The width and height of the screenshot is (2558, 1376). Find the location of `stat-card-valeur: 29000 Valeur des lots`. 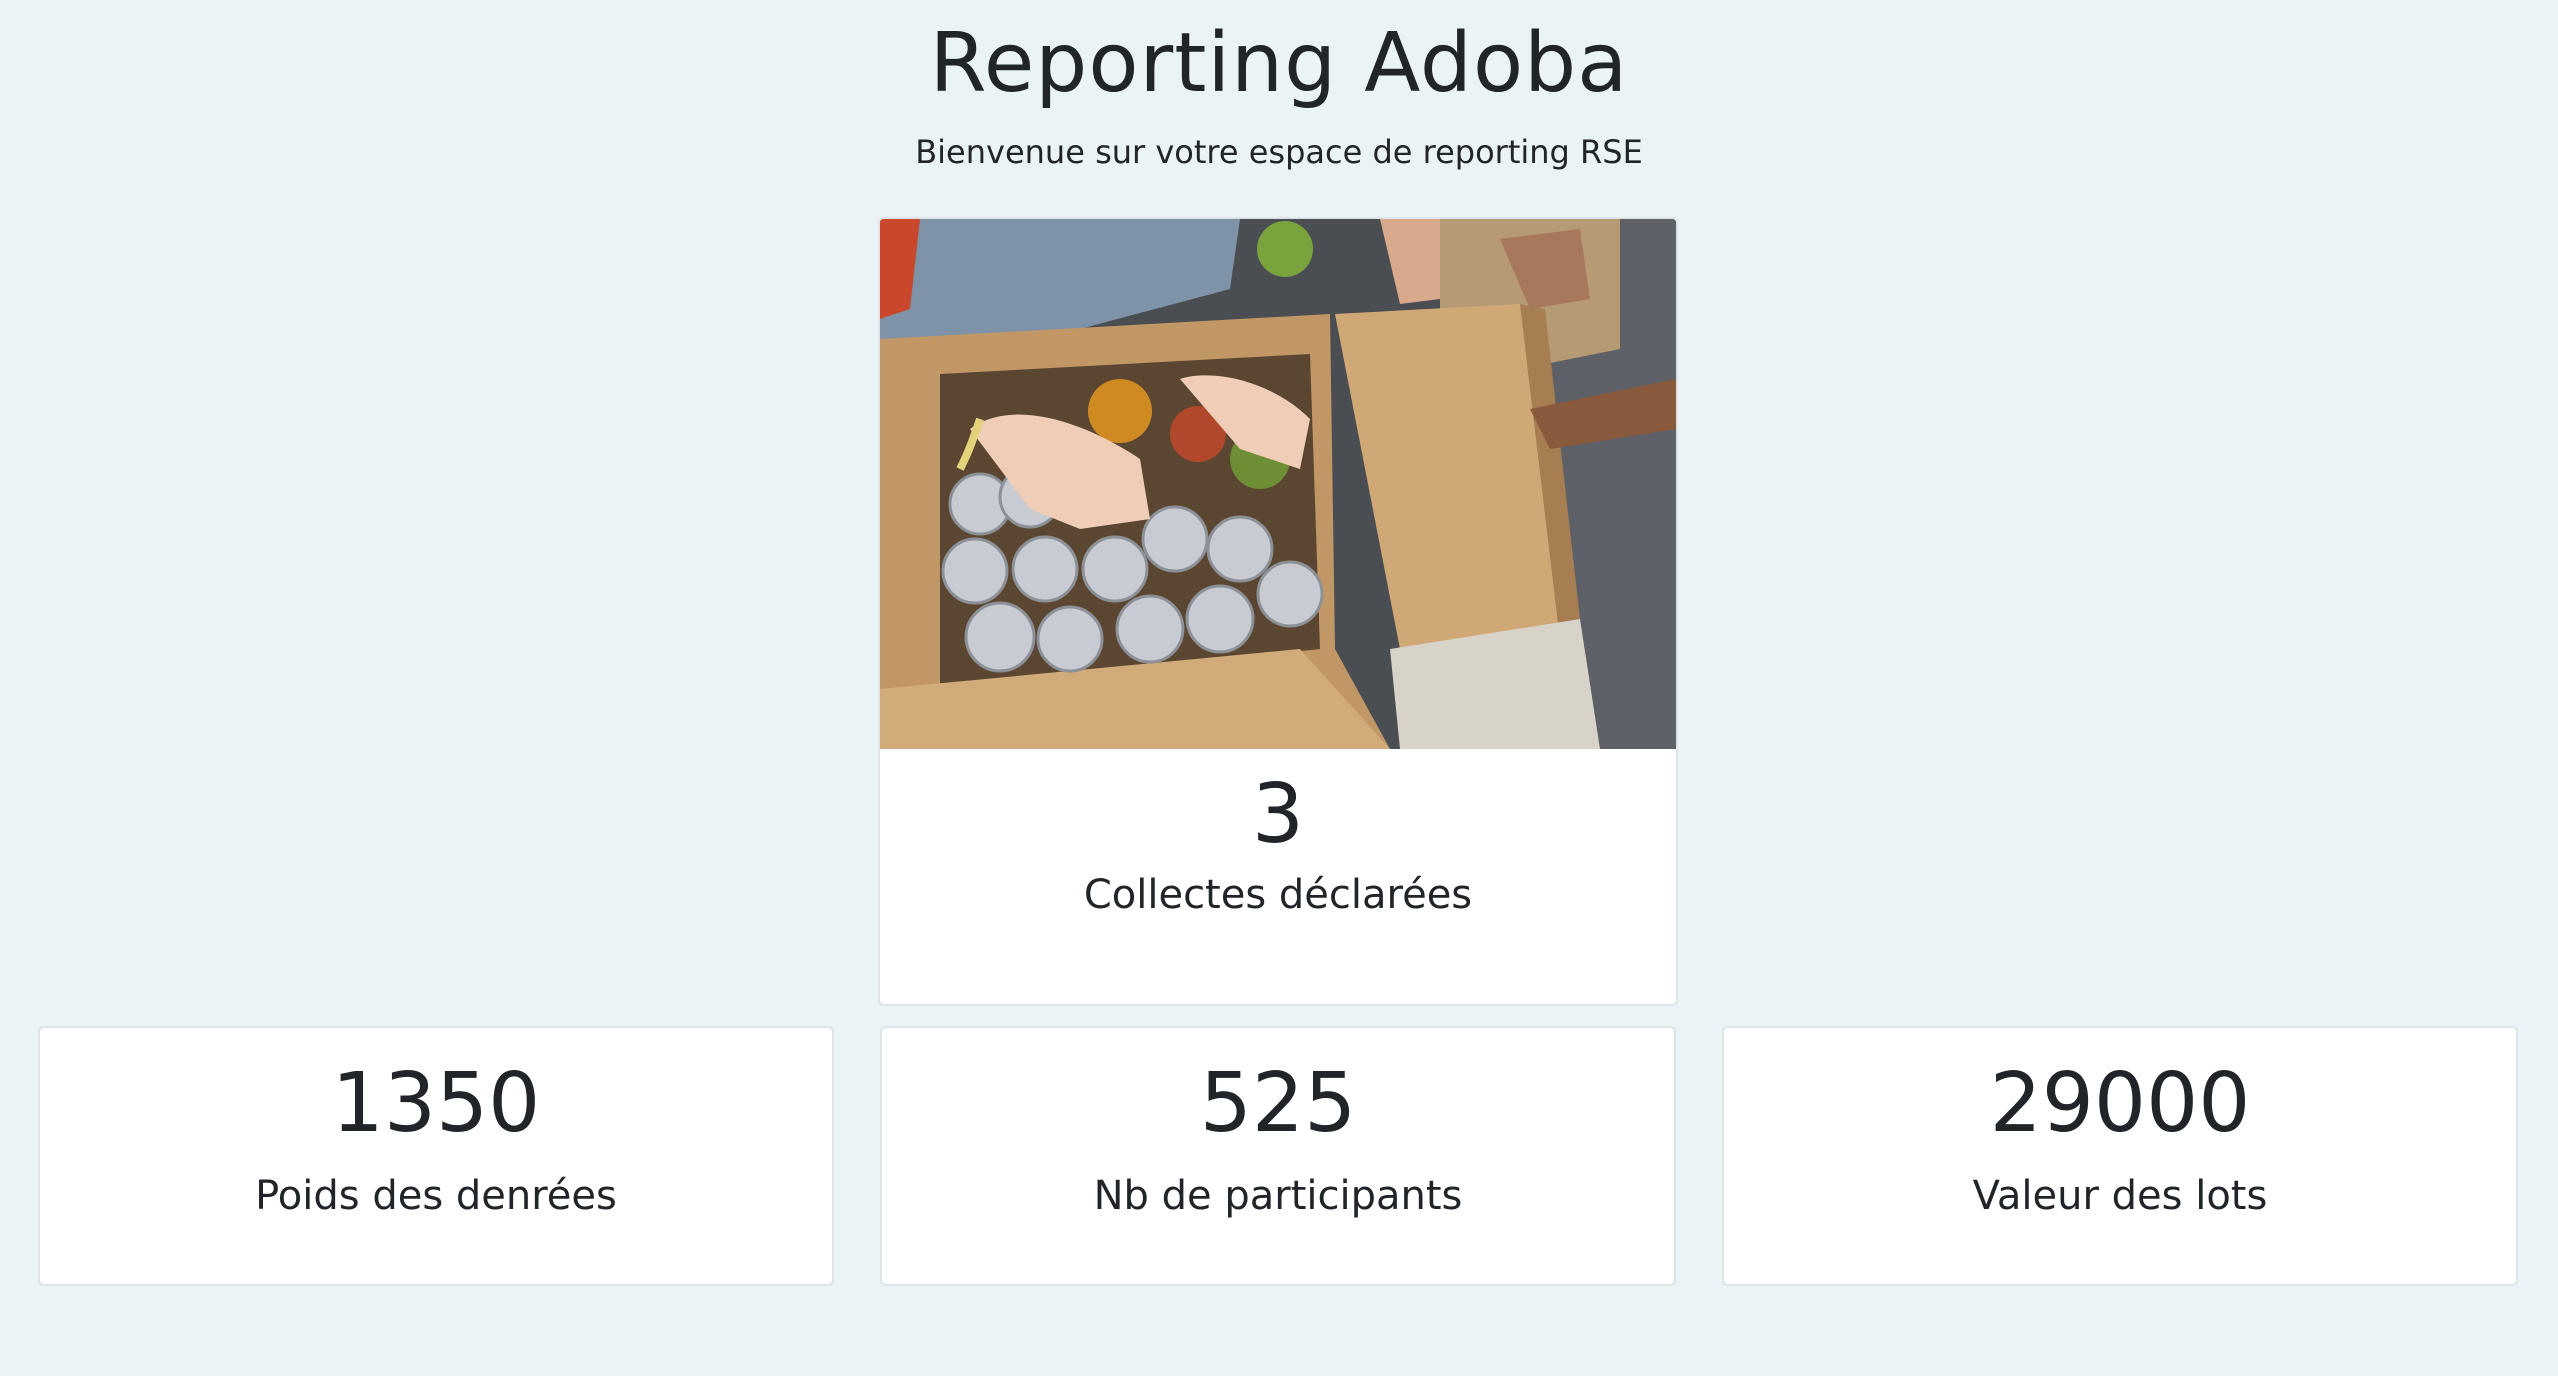

stat-card-valeur: 29000 Valeur des lots is located at coordinates (2120, 1156).